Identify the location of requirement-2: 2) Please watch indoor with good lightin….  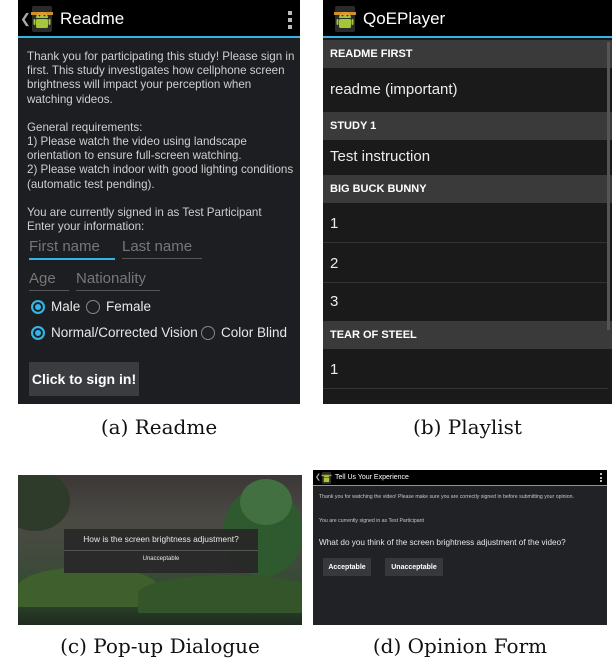
(160, 177).